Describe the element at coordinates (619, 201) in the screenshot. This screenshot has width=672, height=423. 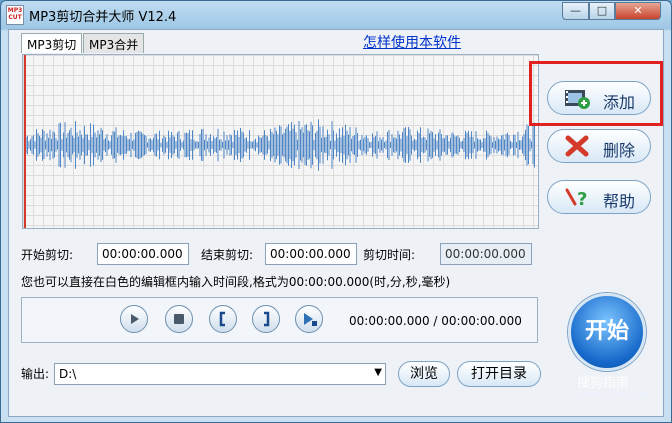
I see `help-button-label: 帮助` at that location.